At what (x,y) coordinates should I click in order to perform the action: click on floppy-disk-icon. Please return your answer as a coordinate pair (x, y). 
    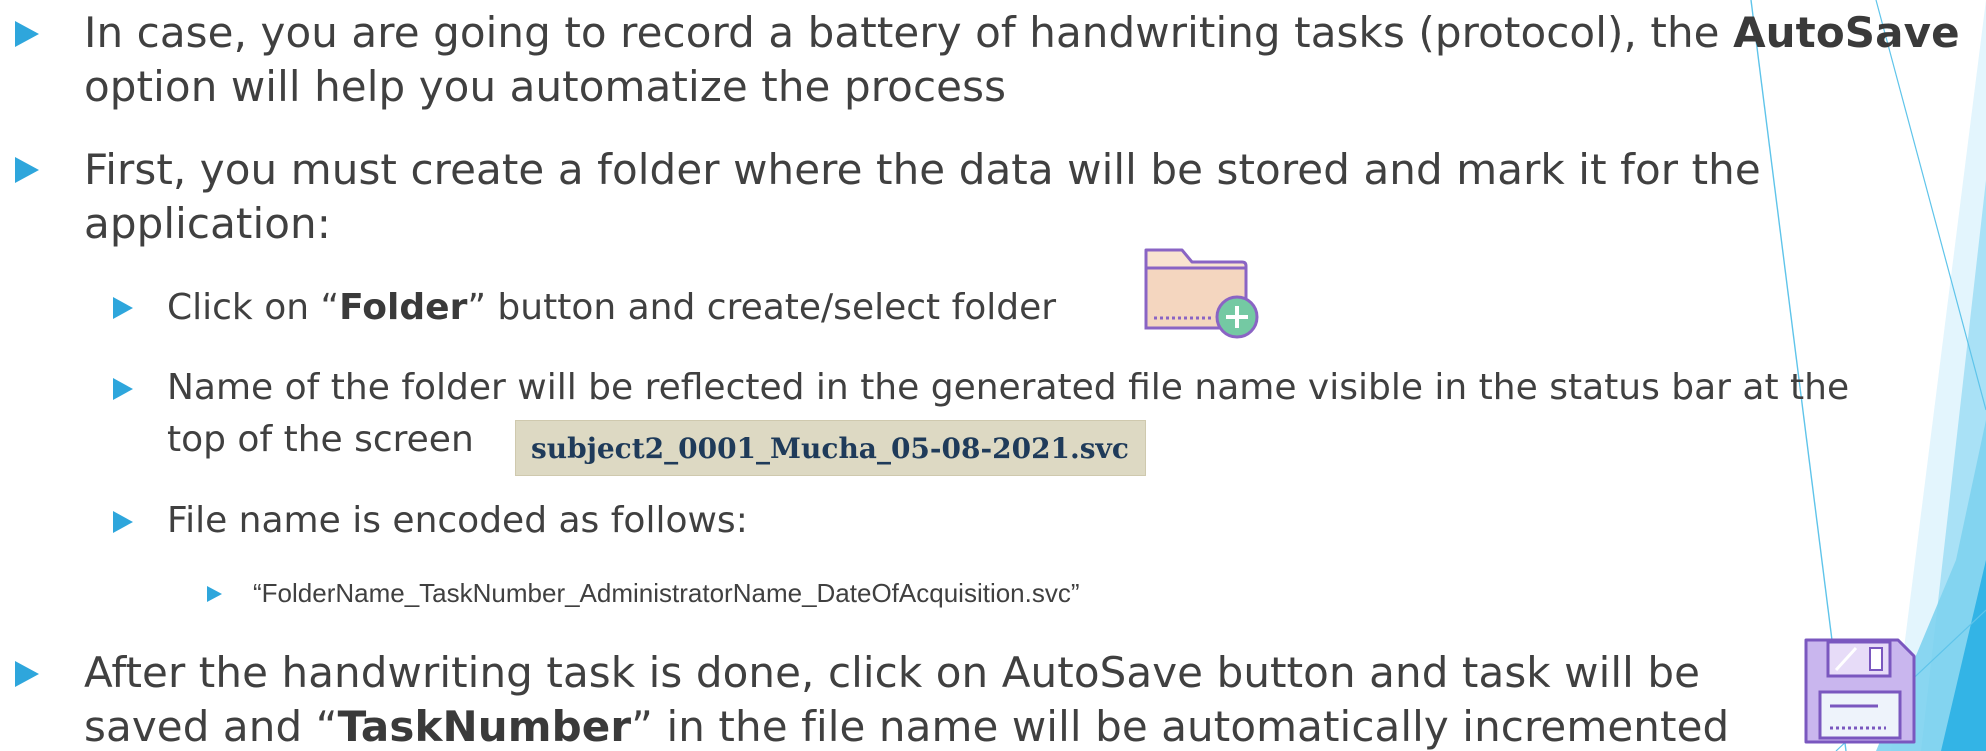
    Looking at the image, I should click on (1860, 691).